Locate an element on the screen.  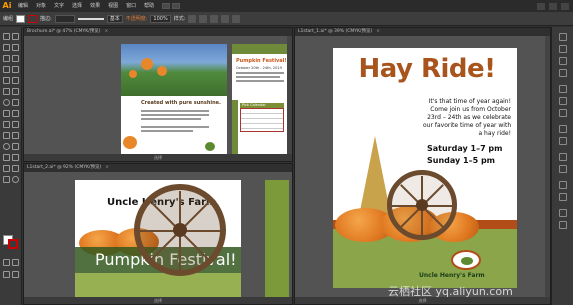
lasso-tool-icon is located at coordinates (15, 47).